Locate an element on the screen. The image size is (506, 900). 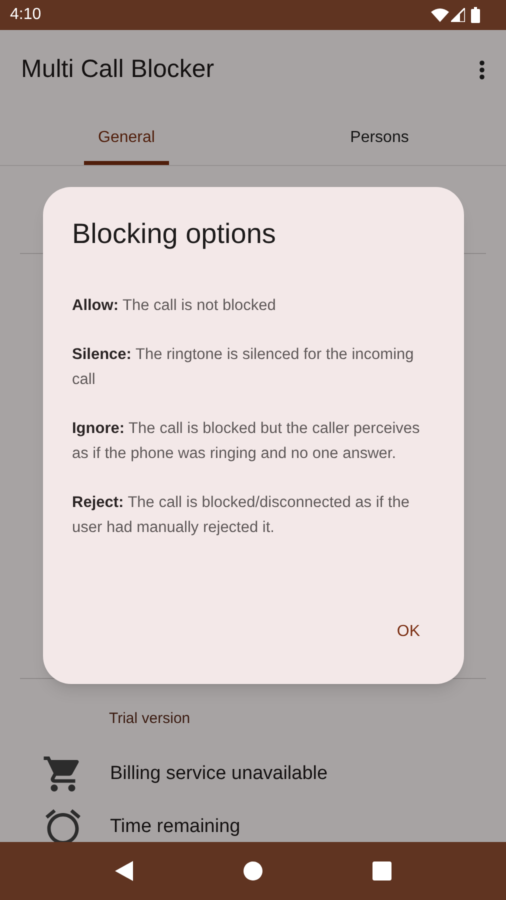
list-item-text: Billing service unavailable is located at coordinates (219, 774).